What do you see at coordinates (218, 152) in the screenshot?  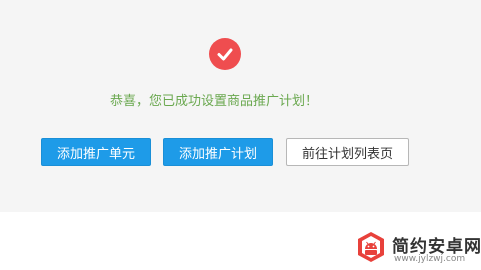 I see `add-promotion-plan-button: 添加推广计划` at bounding box center [218, 152].